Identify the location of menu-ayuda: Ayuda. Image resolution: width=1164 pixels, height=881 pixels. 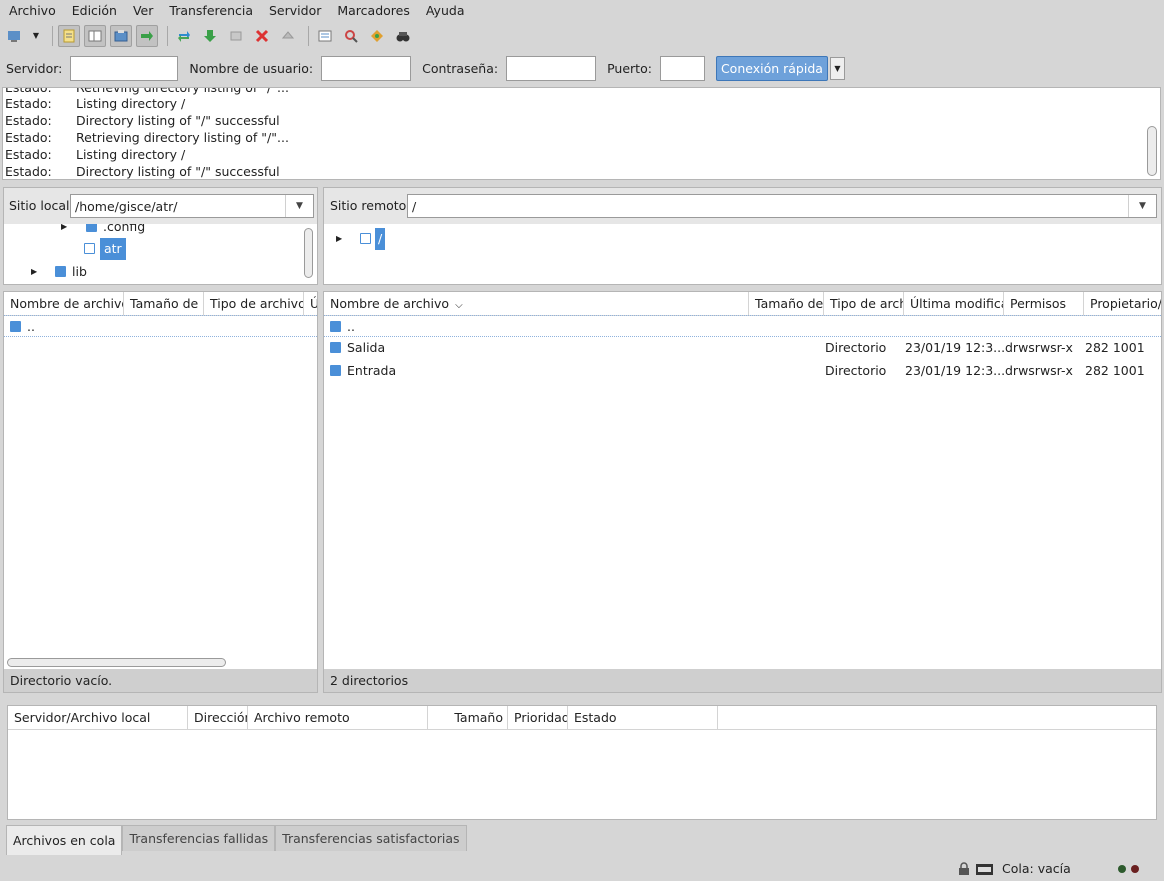
(445, 11).